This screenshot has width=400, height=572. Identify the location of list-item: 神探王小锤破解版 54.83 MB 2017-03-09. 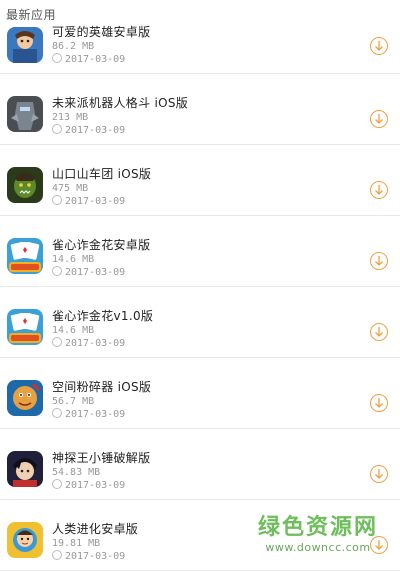
(200, 464).